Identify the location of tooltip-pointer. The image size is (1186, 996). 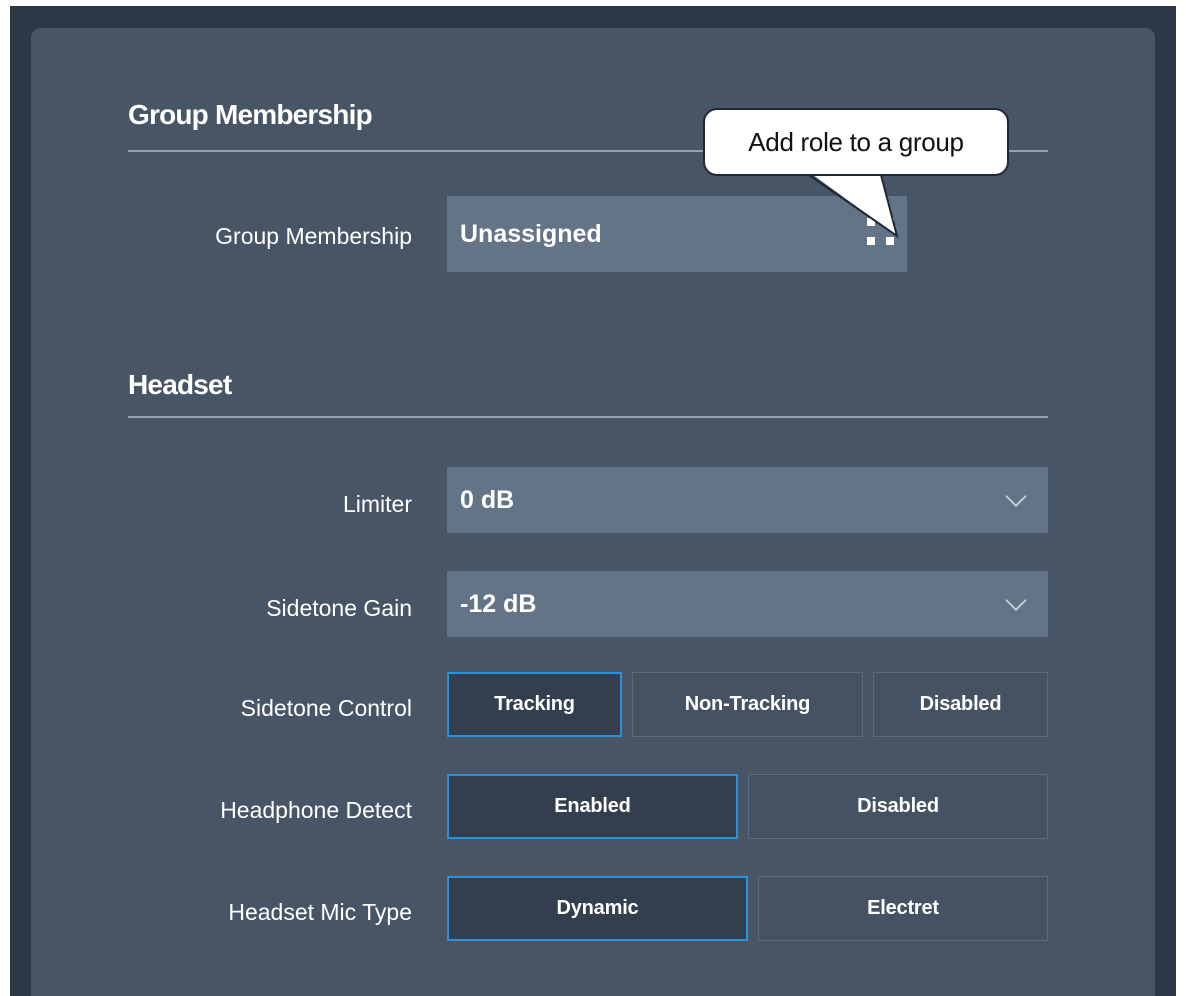
(853, 205).